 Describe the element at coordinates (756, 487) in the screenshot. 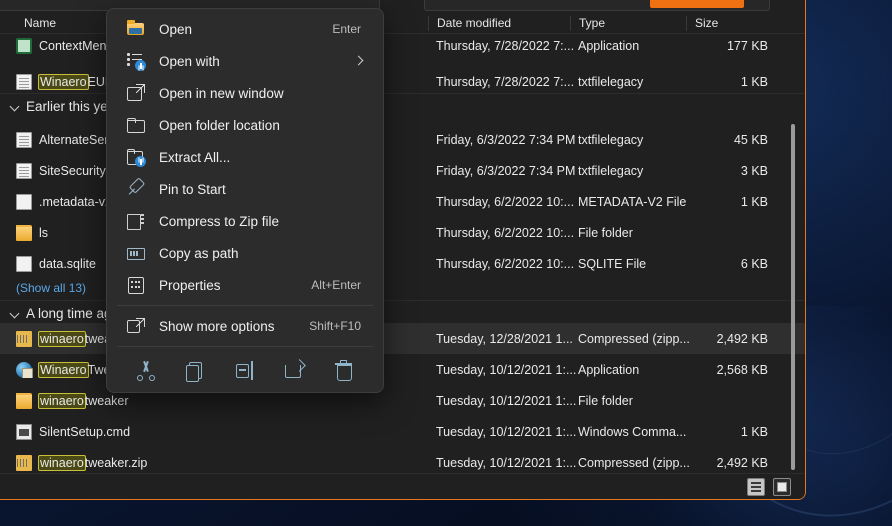

I see `details-view-button` at that location.